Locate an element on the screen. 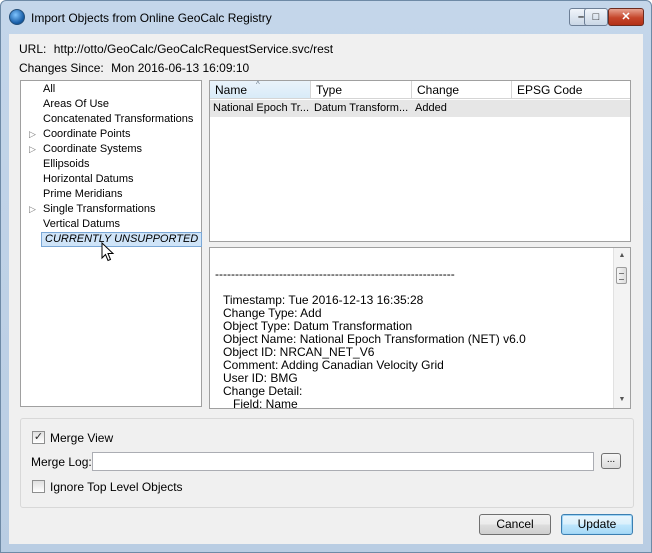 This screenshot has width=652, height=553. detail-line: Change Detail: is located at coordinates (263, 391).